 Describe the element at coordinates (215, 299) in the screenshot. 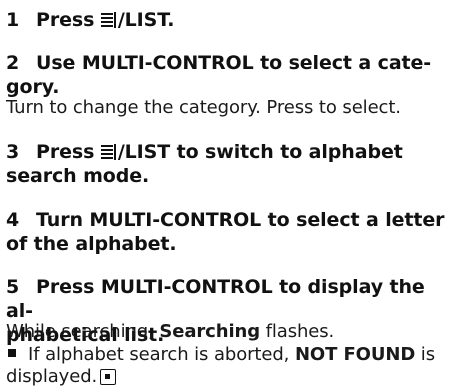

I see `step-text-line1: Press MULTI-CONTROL to display the al-` at that location.